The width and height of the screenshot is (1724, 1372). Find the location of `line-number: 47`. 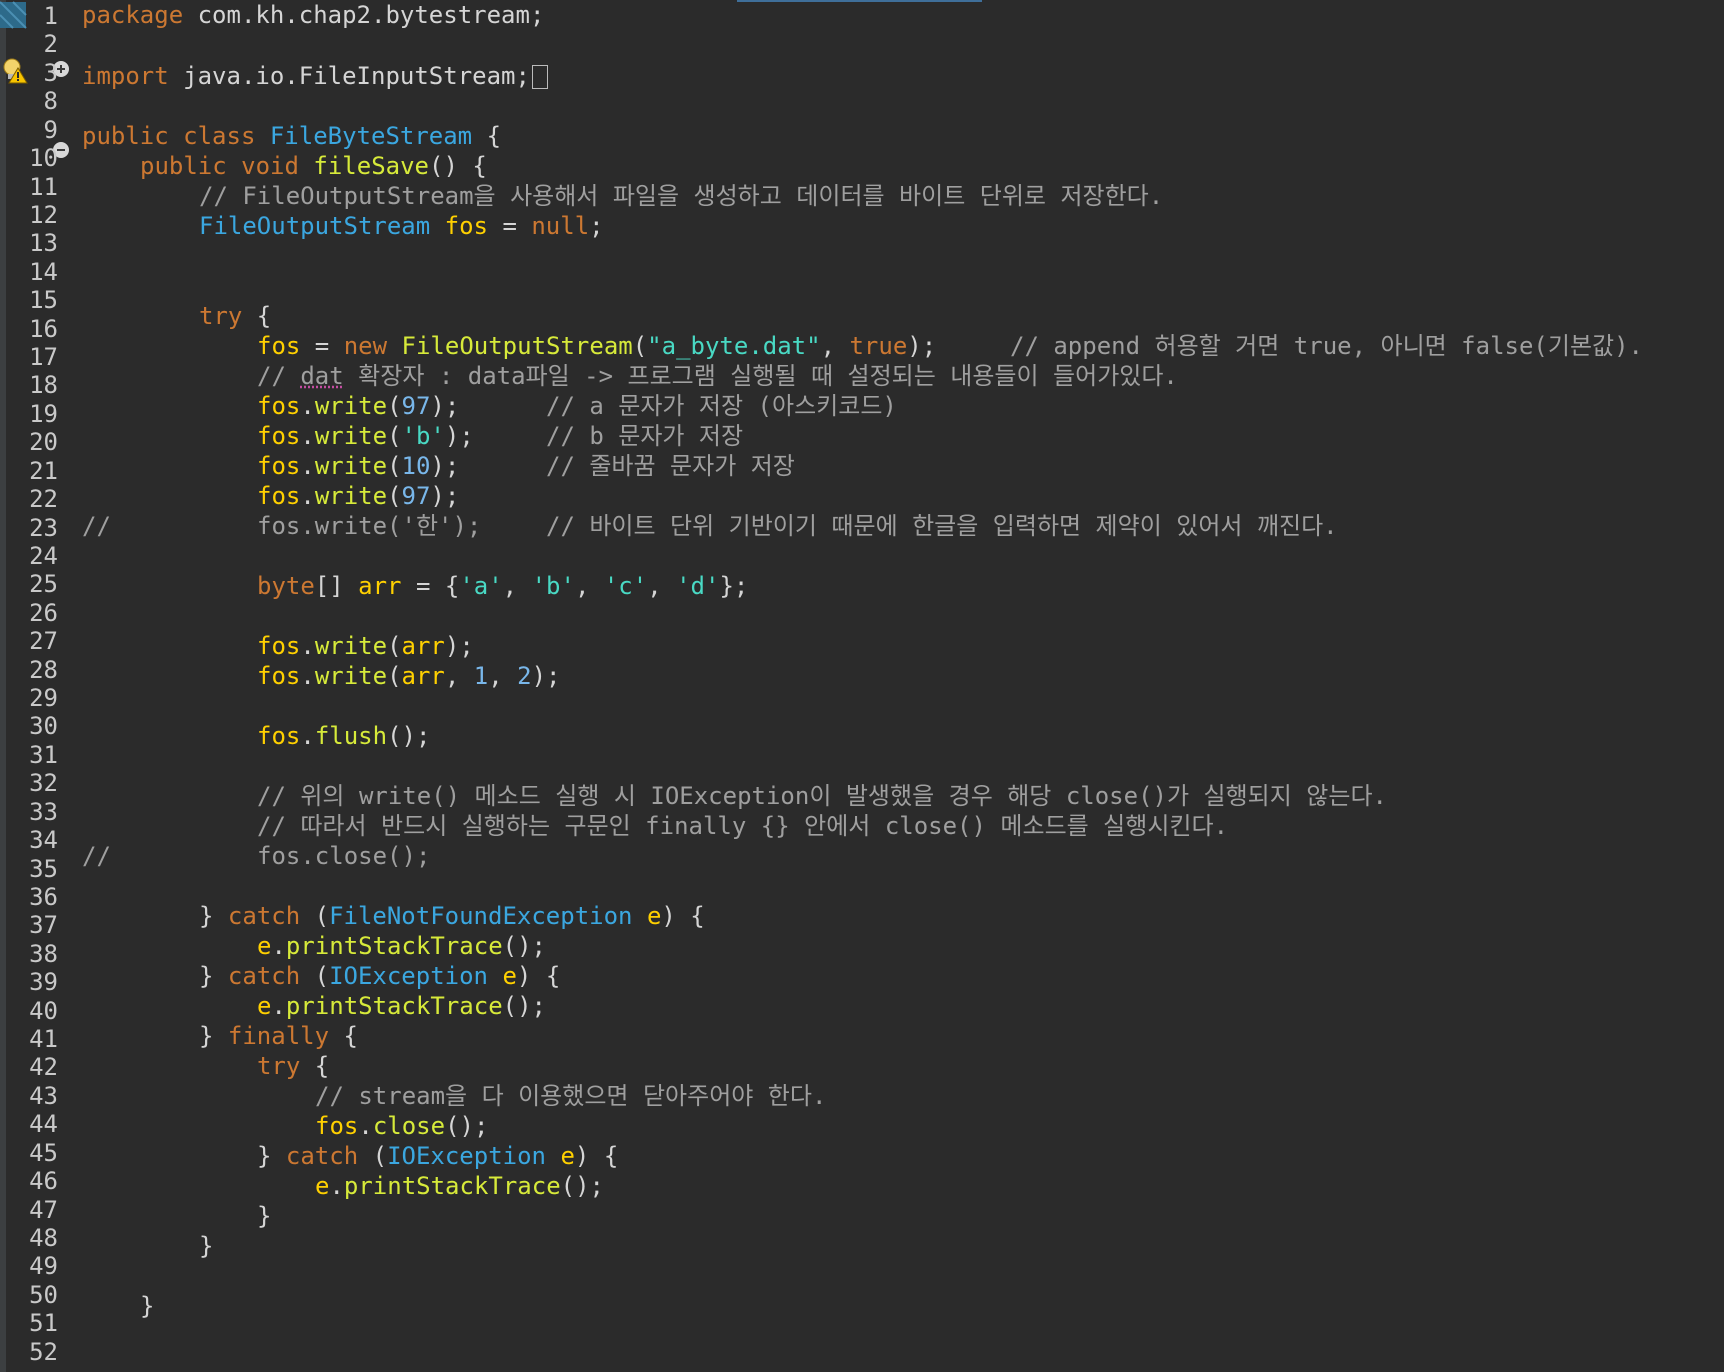

line-number: 47 is located at coordinates (43, 1210).